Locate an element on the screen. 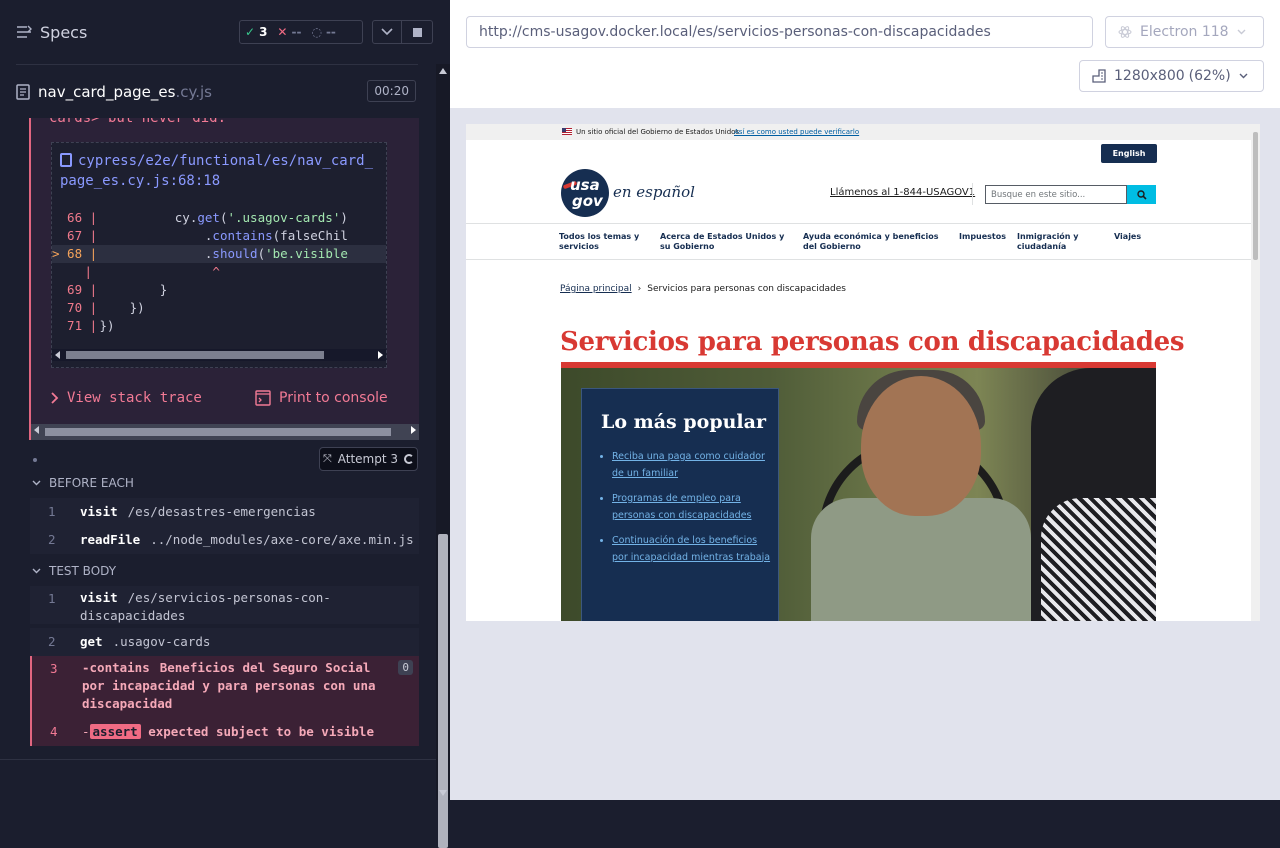  search-icon is located at coordinates (1141, 194).